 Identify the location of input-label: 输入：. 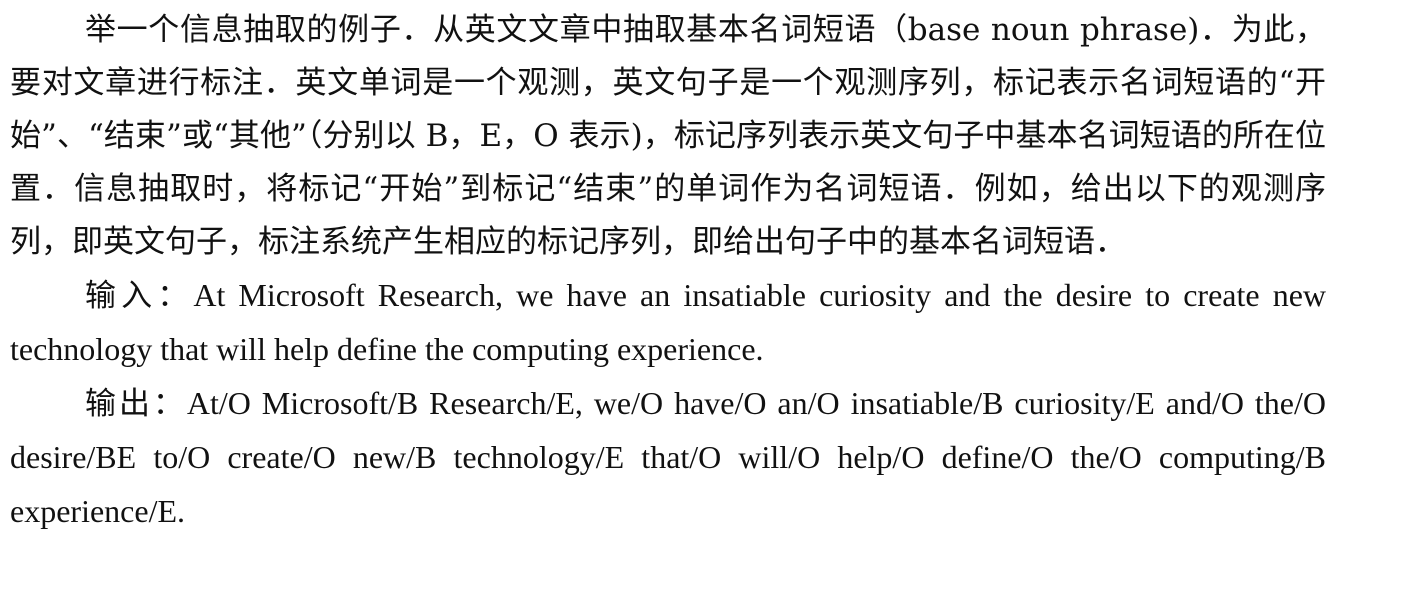
(139, 296).